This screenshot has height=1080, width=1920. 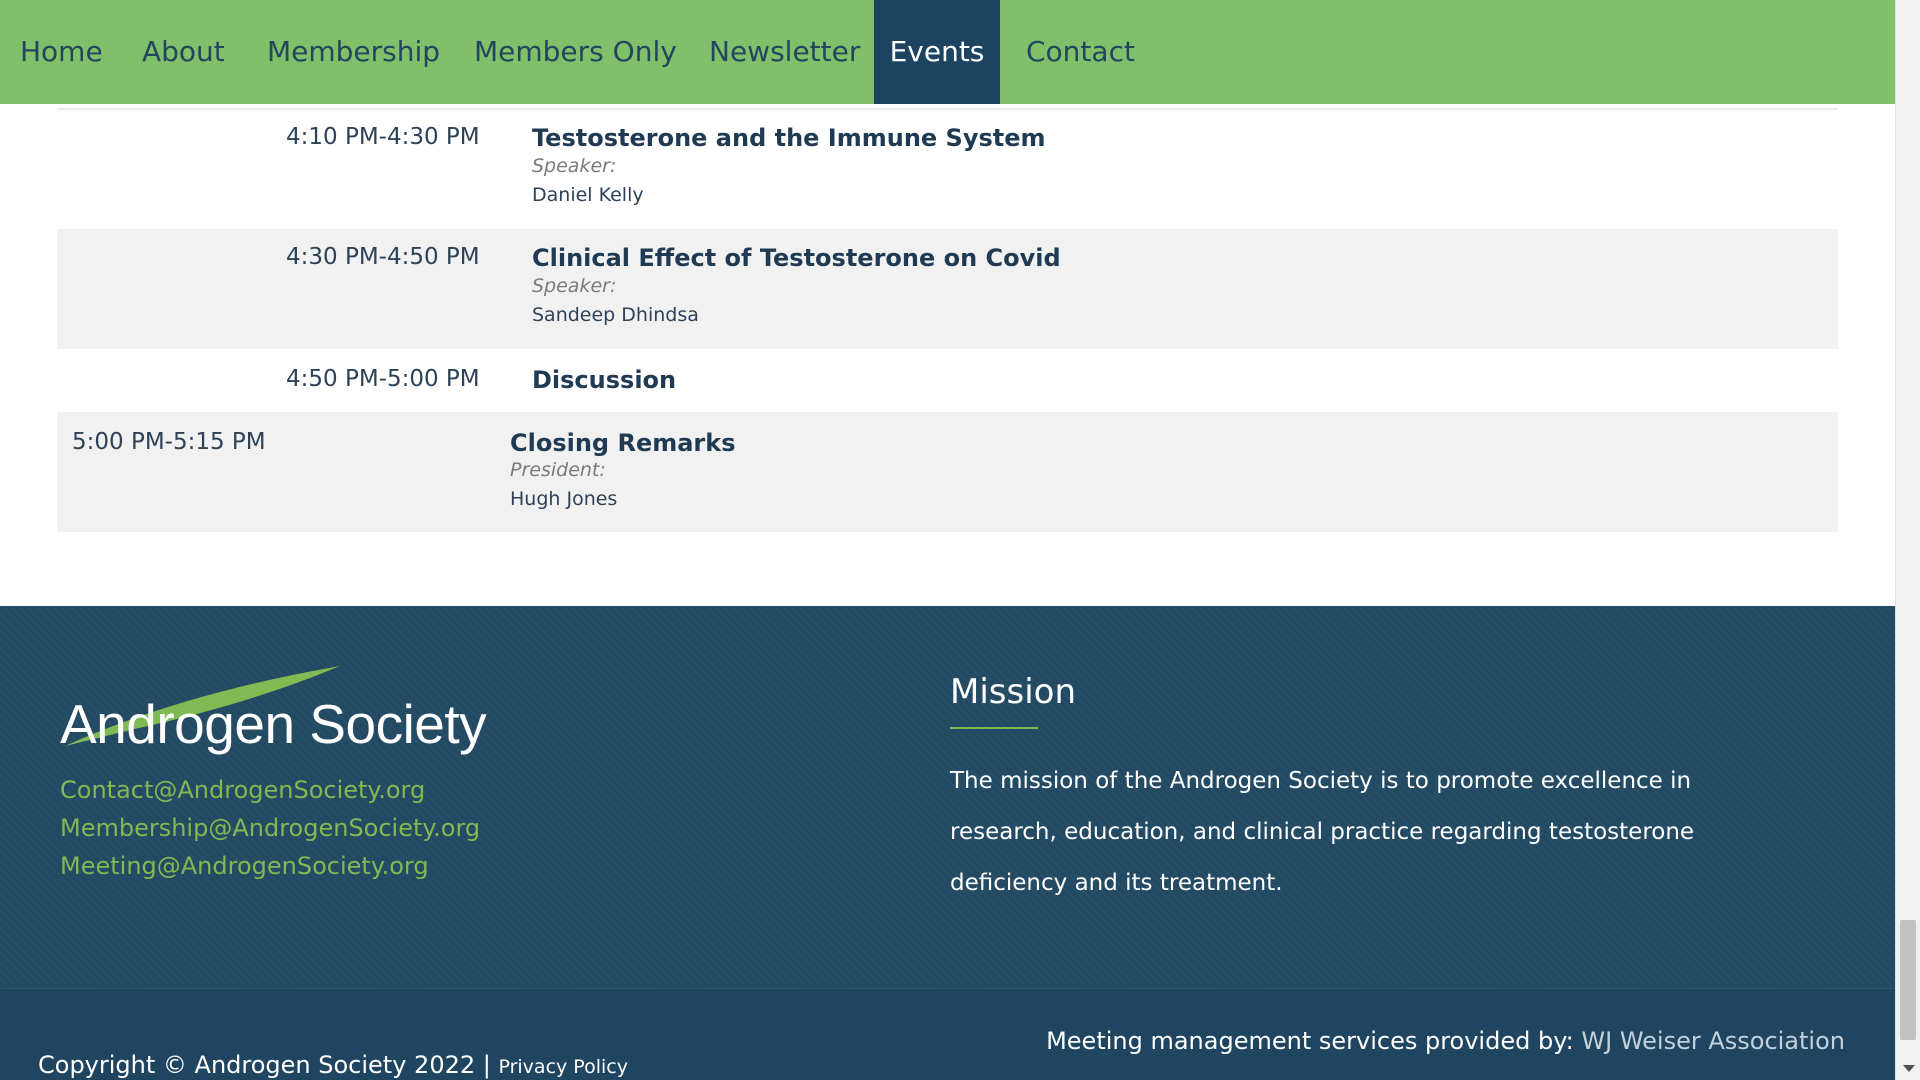 I want to click on session-title: Testosterone and the Immune System, so click(x=789, y=138).